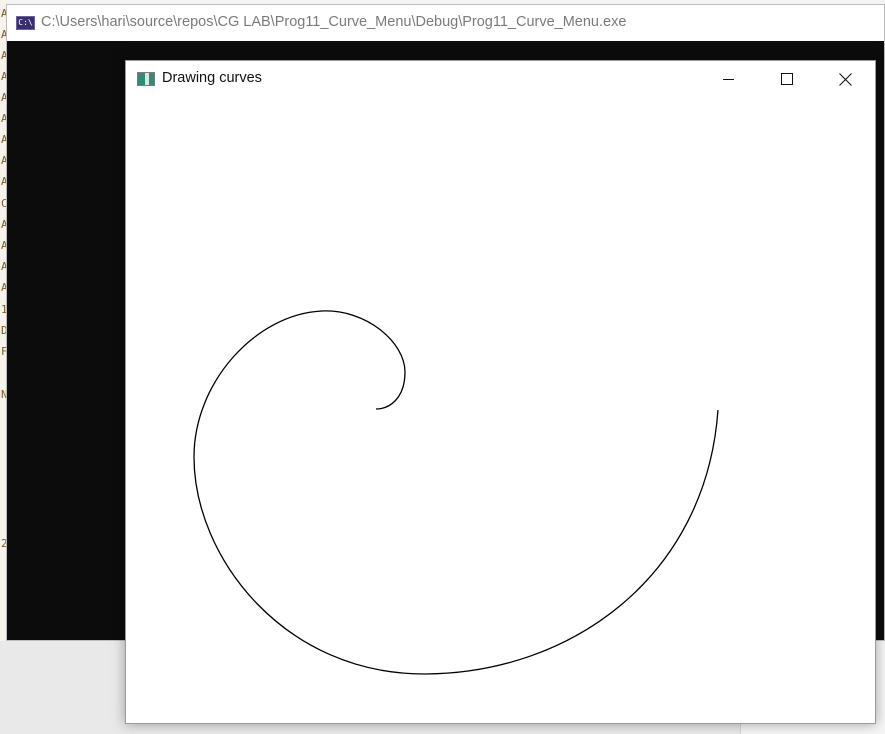 Image resolution: width=885 pixels, height=734 pixels. What do you see at coordinates (25, 23) in the screenshot?
I see `console-app-icon: C:\` at bounding box center [25, 23].